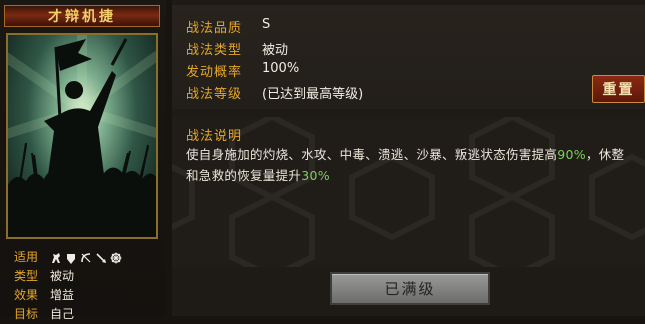 Image resolution: width=645 pixels, height=324 pixels. Describe the element at coordinates (281, 68) in the screenshot. I see `rate-value: 100%` at that location.